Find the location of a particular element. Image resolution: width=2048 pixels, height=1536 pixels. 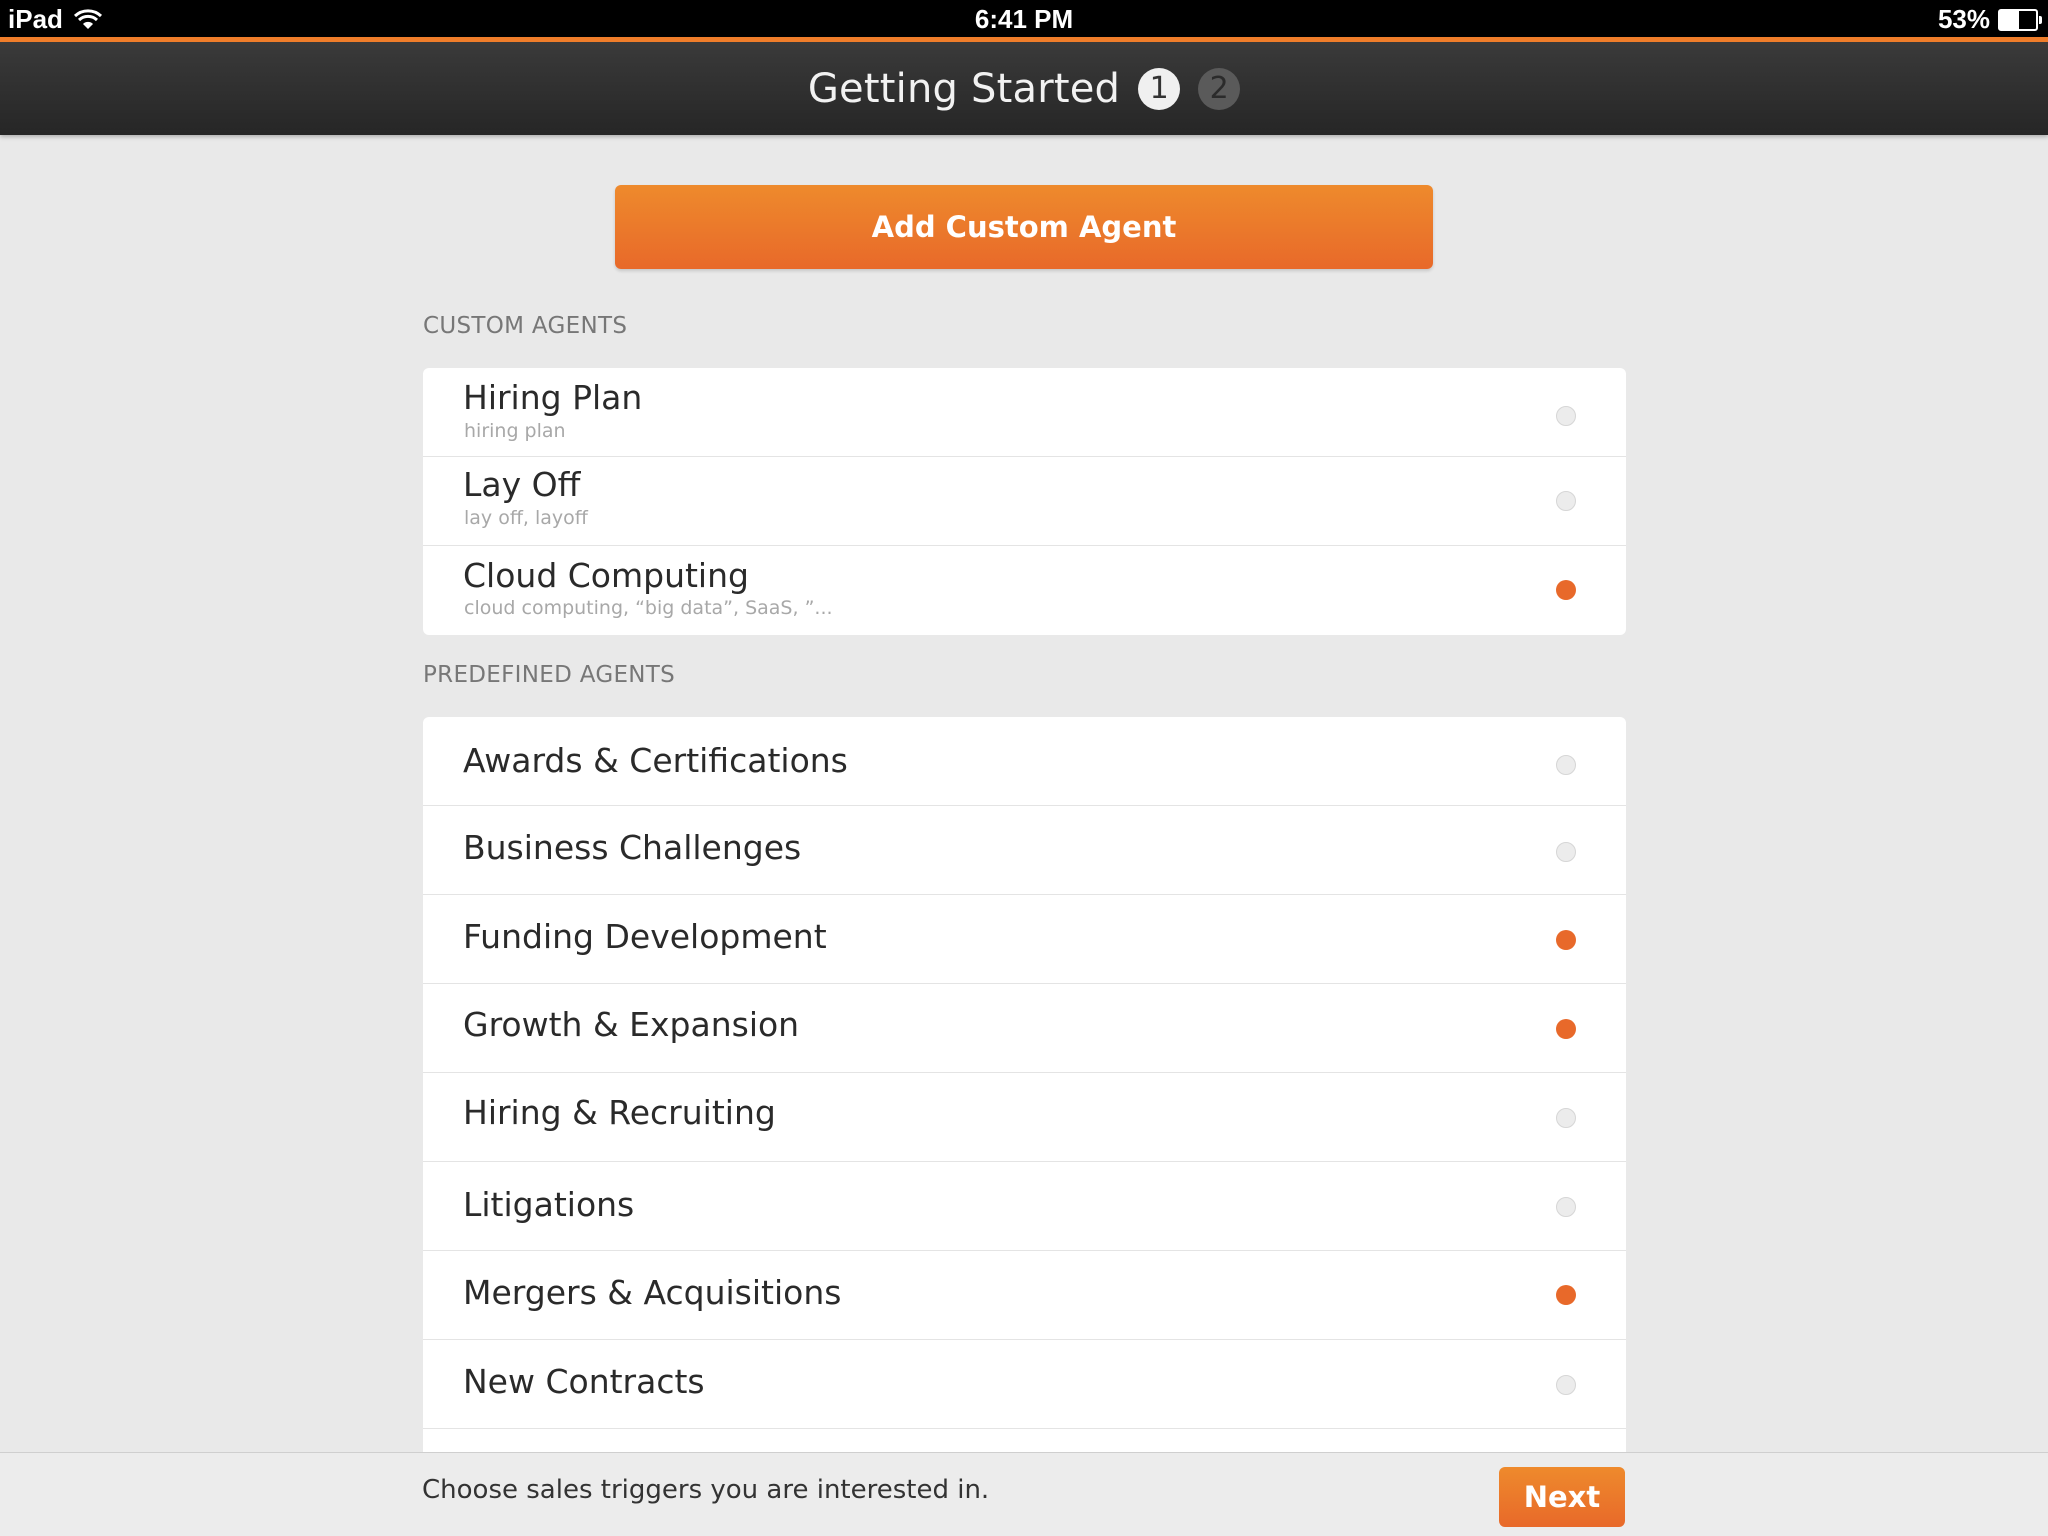

predefined-agent-row: Awards & Certifications is located at coordinates (1024, 761).